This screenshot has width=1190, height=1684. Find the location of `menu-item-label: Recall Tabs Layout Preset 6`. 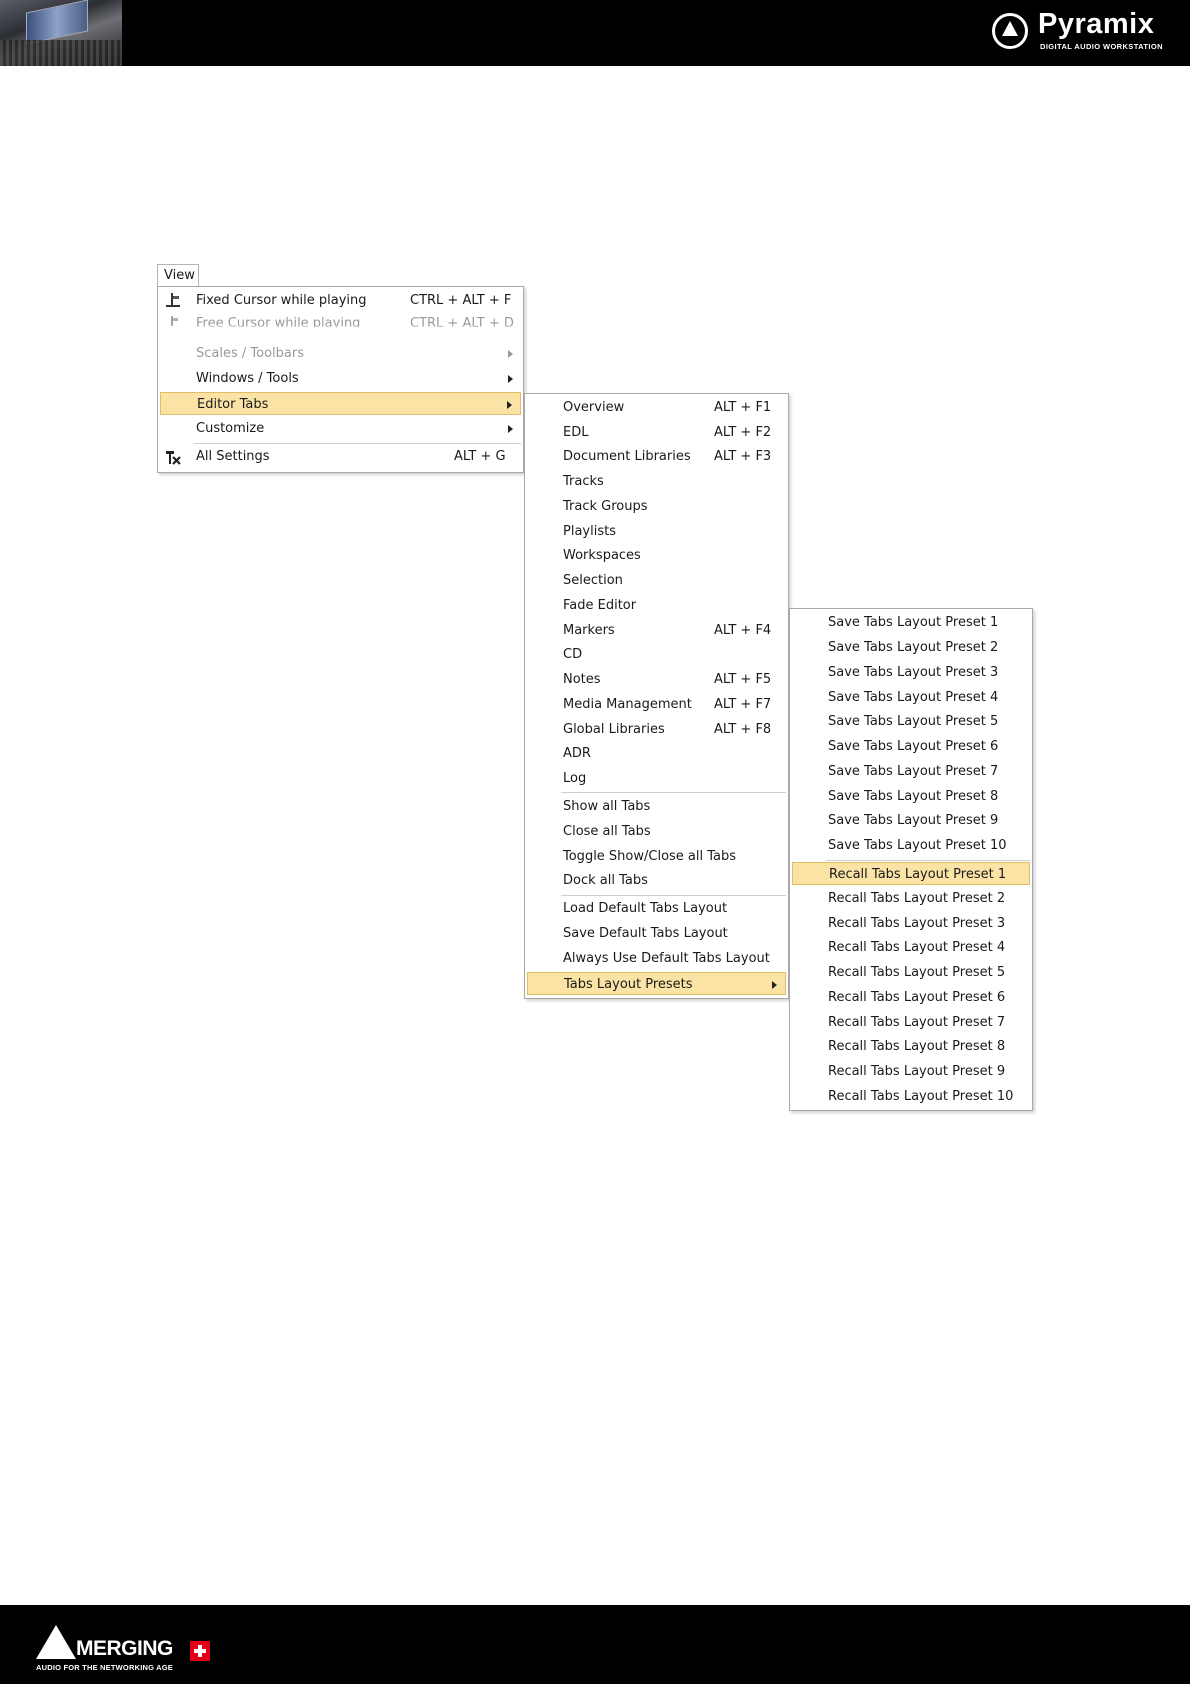

menu-item-label: Recall Tabs Layout Preset 6 is located at coordinates (917, 997).